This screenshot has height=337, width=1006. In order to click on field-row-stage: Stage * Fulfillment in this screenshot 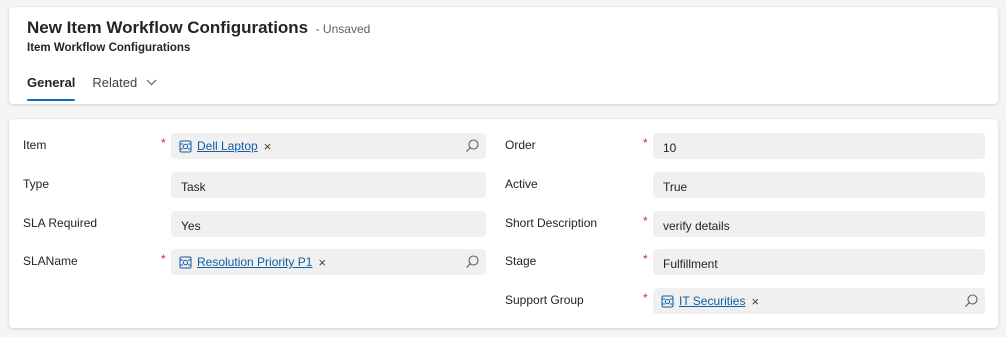, I will do `click(744, 262)`.